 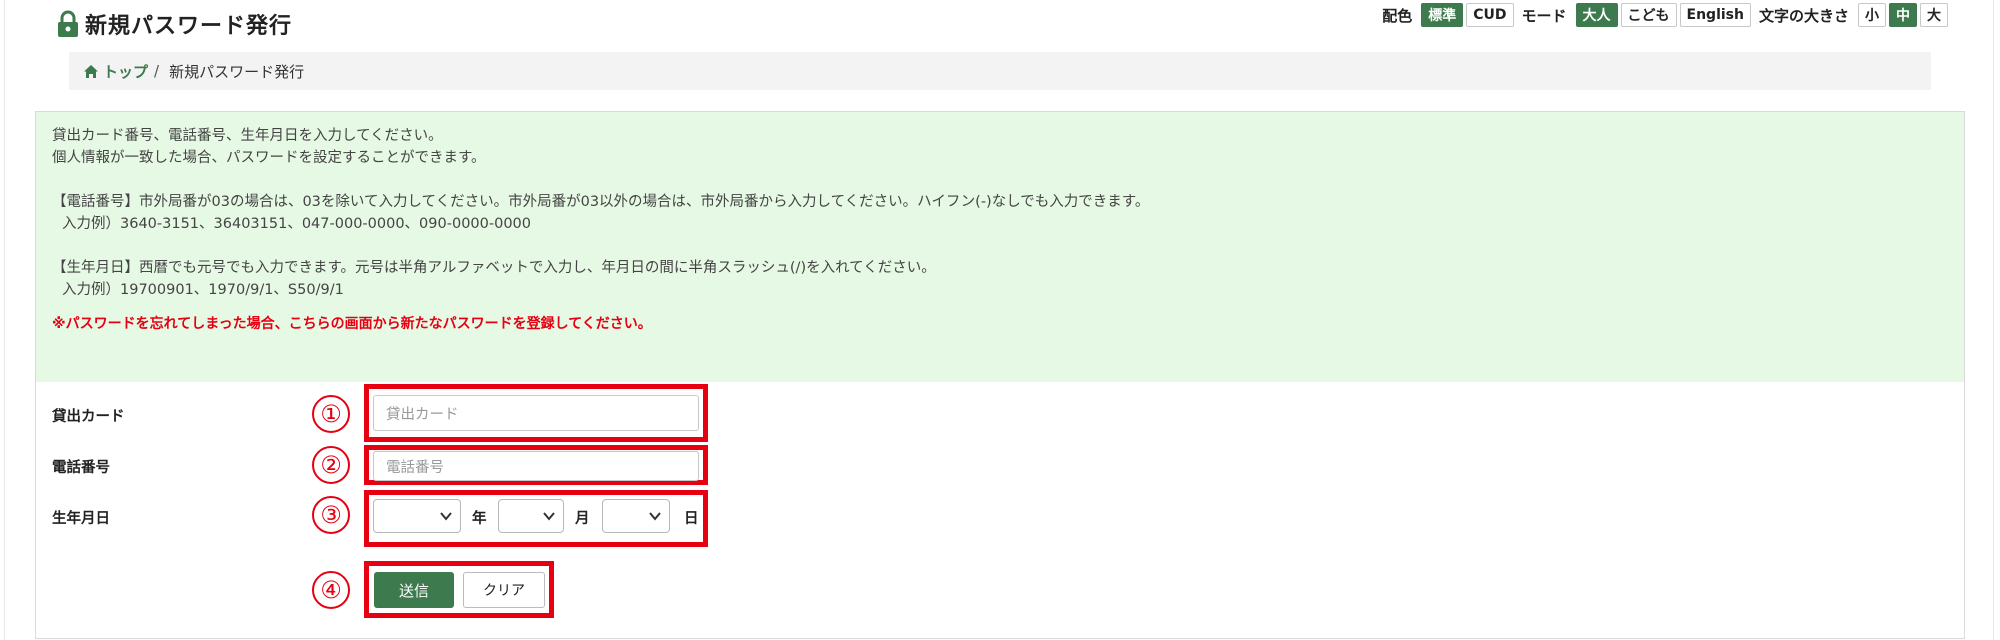 I want to click on annotation-marker-3: ③, so click(x=331, y=515).